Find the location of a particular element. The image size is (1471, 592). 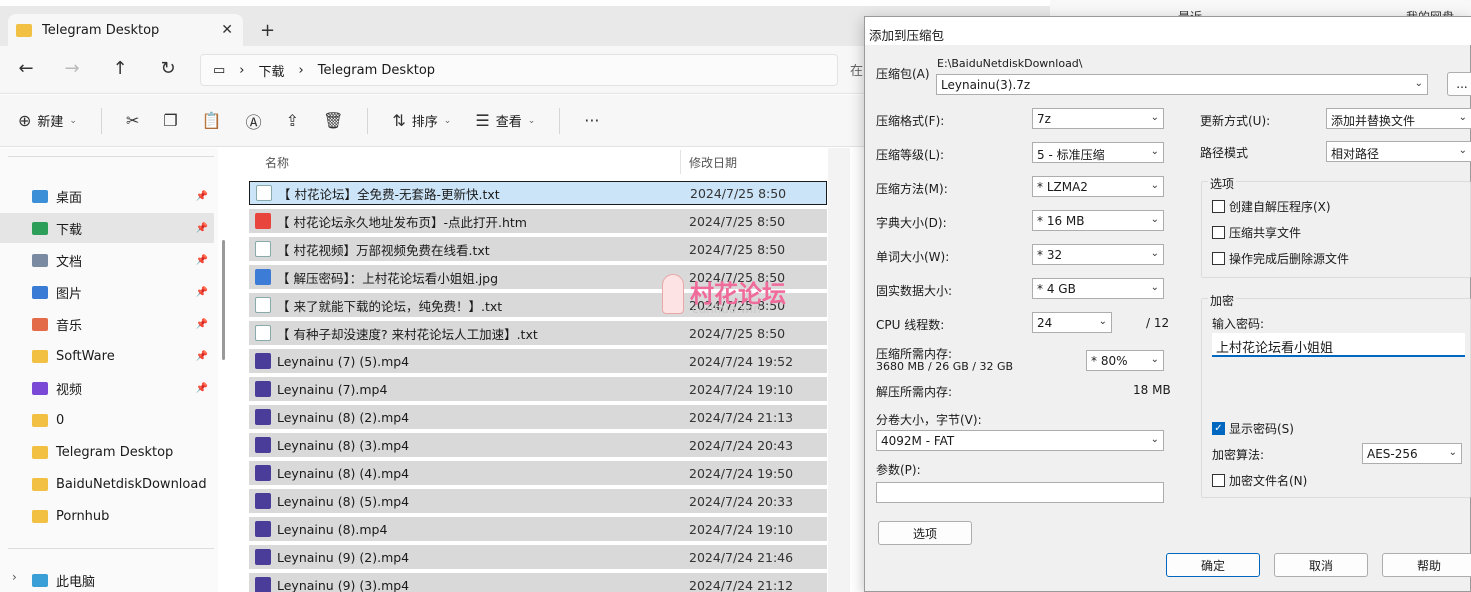

file-date: 2024/7/24 19:52 is located at coordinates (741, 361).